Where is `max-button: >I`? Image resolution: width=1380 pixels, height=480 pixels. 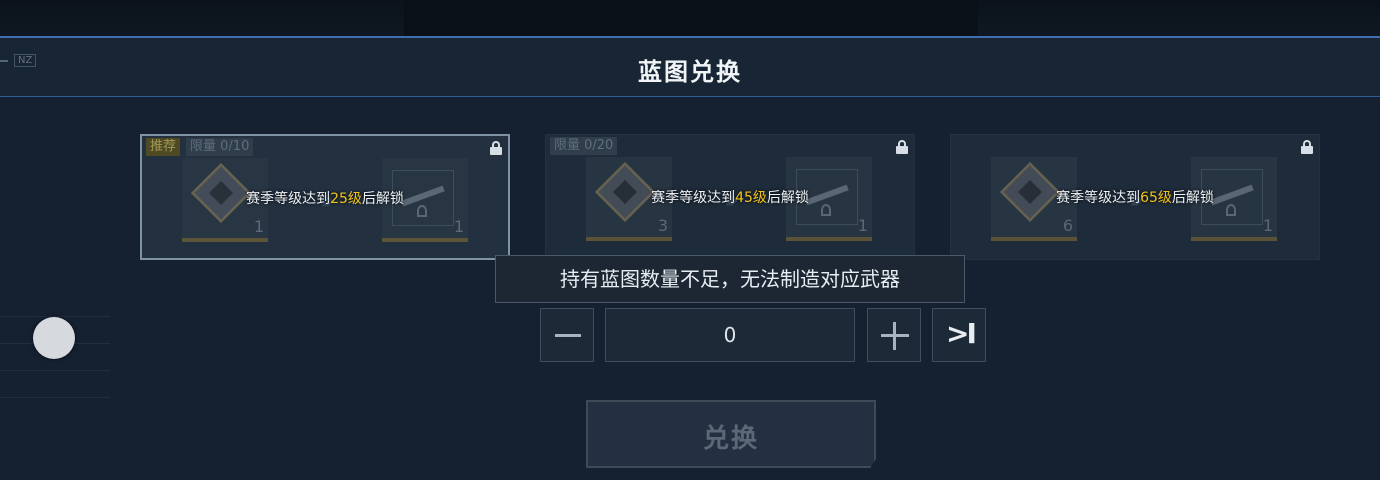
max-button: >I is located at coordinates (959, 335).